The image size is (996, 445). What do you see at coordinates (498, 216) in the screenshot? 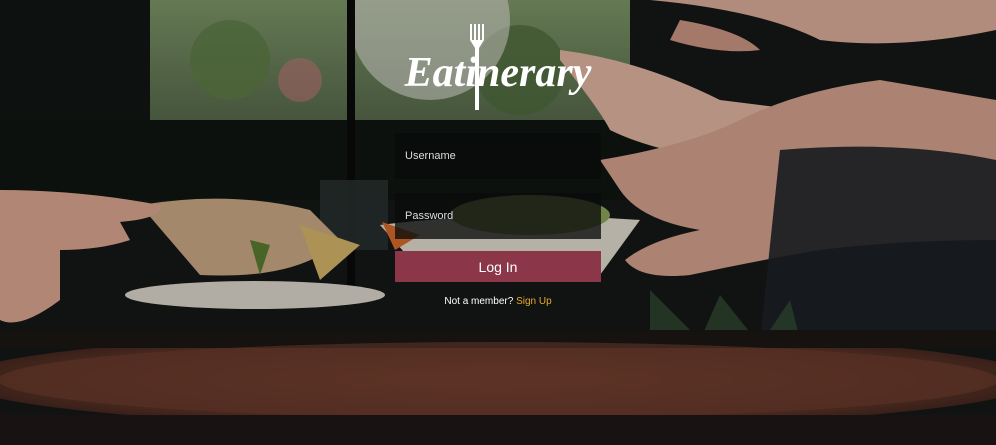
I see `password-field` at bounding box center [498, 216].